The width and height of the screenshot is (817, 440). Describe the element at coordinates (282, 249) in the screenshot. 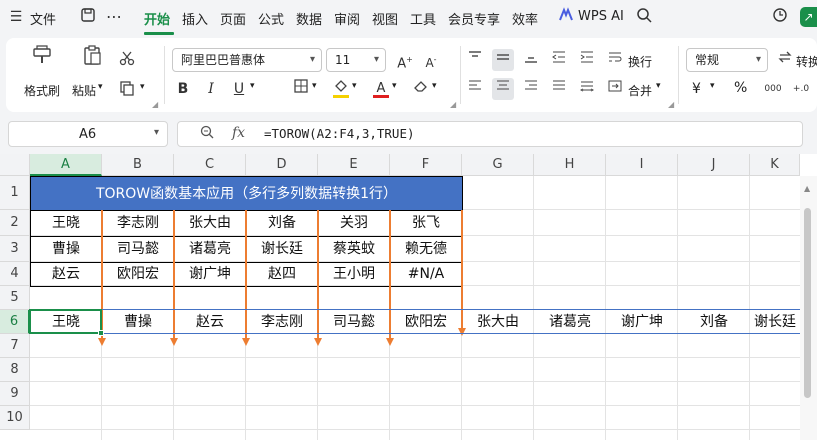

I see `data-cell: 谢长廷` at that location.